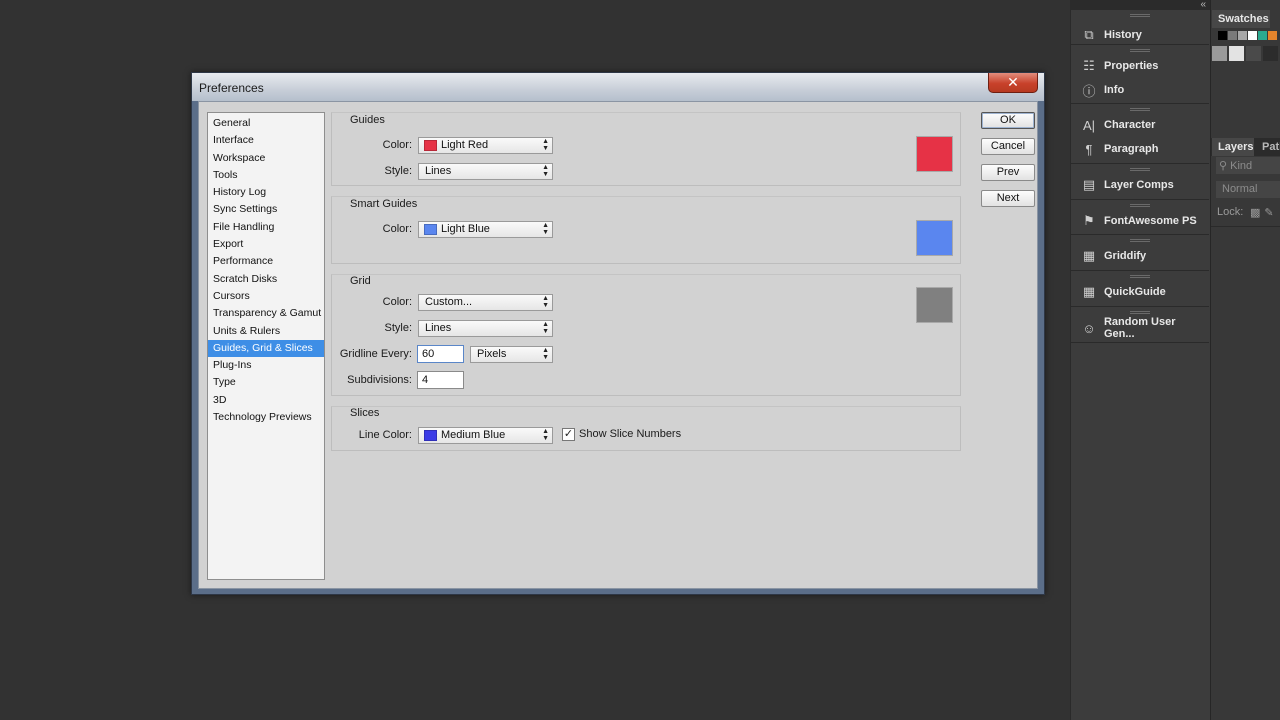 Image resolution: width=1280 pixels, height=720 pixels. Describe the element at coordinates (934, 305) in the screenshot. I see `grid-color-swatch` at that location.